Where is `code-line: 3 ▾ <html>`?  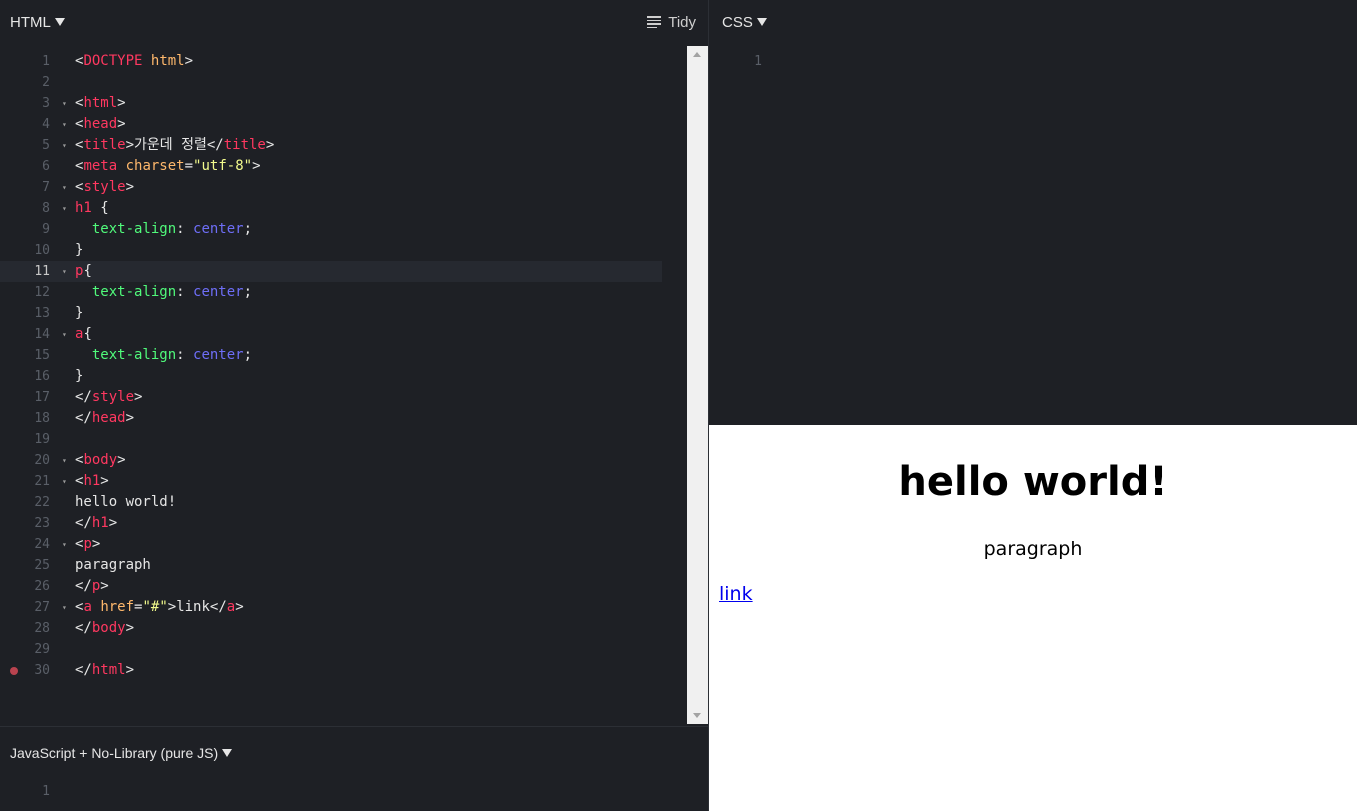 code-line: 3 ▾ <html> is located at coordinates (331, 103).